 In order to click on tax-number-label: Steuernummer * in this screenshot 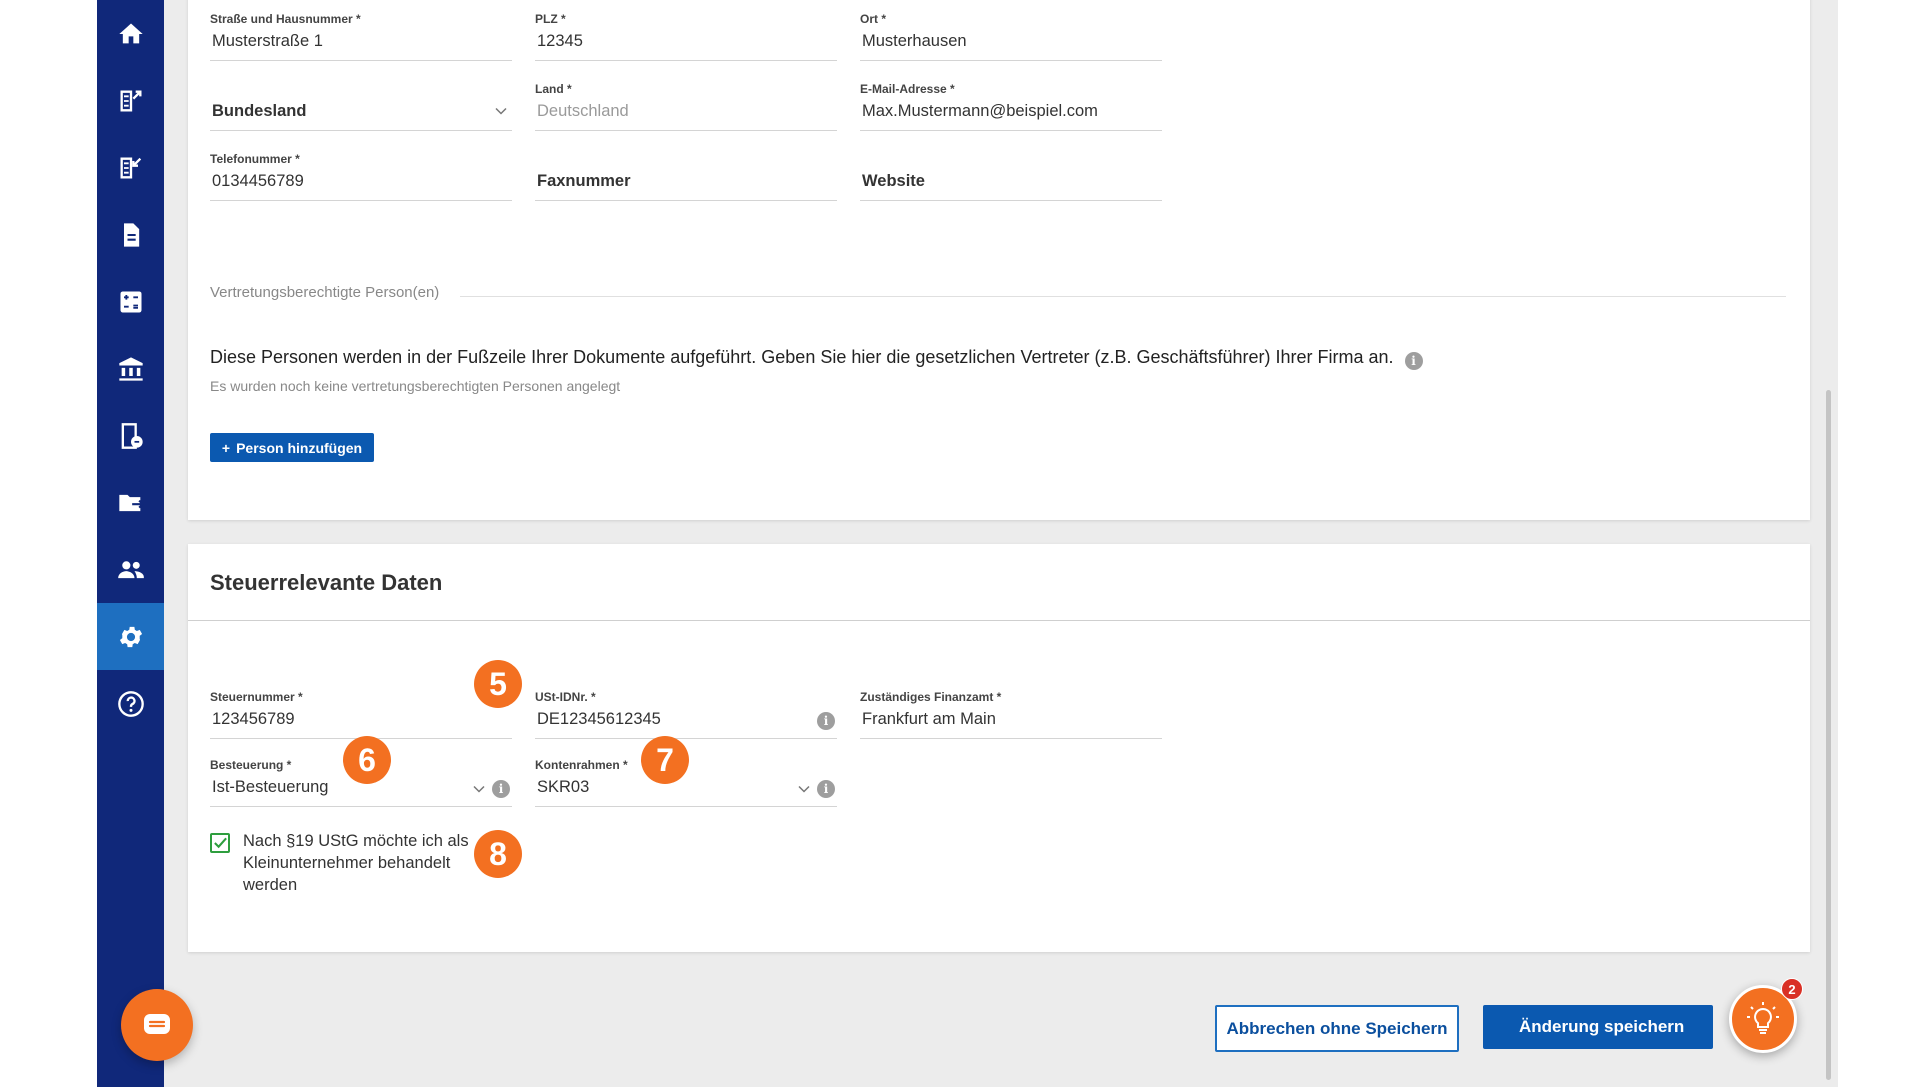, I will do `click(256, 697)`.